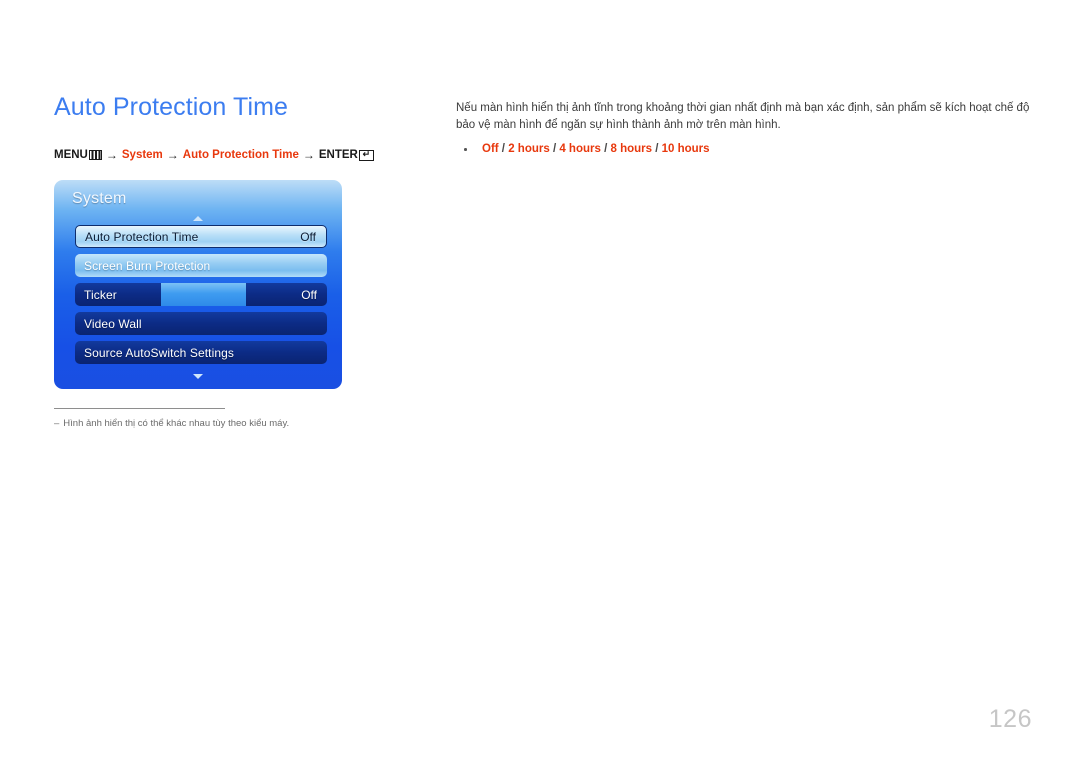 Image resolution: width=1080 pixels, height=763 pixels. What do you see at coordinates (529, 149) in the screenshot?
I see `option-value: 2 hours` at bounding box center [529, 149].